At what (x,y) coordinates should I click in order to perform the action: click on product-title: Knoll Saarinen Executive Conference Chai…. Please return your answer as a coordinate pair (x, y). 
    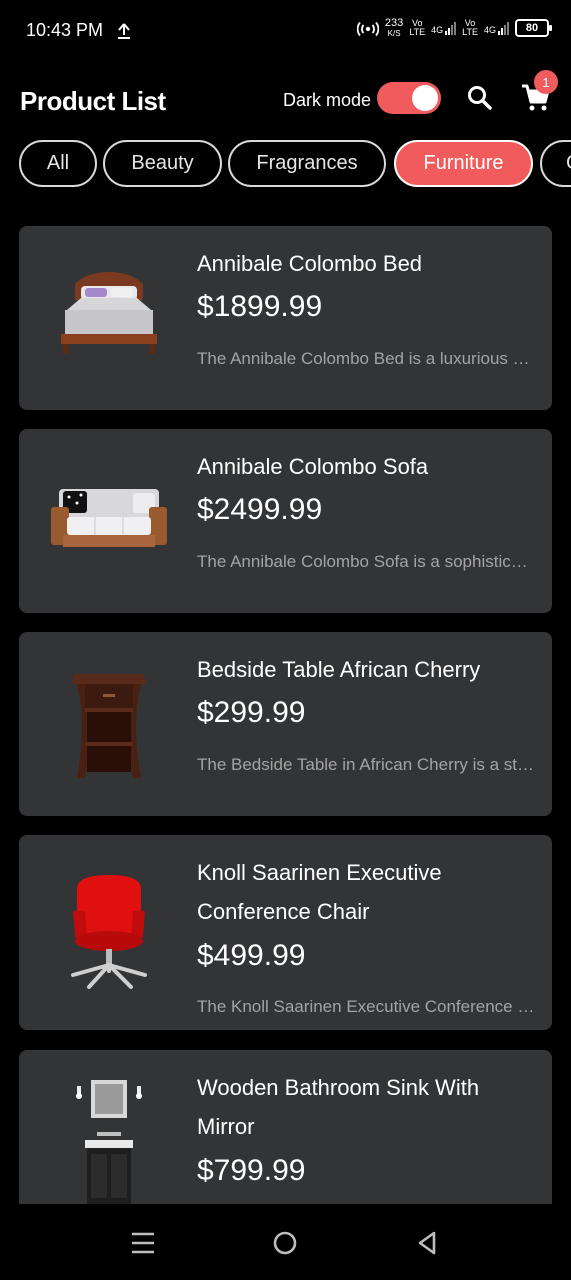
    Looking at the image, I should click on (319, 892).